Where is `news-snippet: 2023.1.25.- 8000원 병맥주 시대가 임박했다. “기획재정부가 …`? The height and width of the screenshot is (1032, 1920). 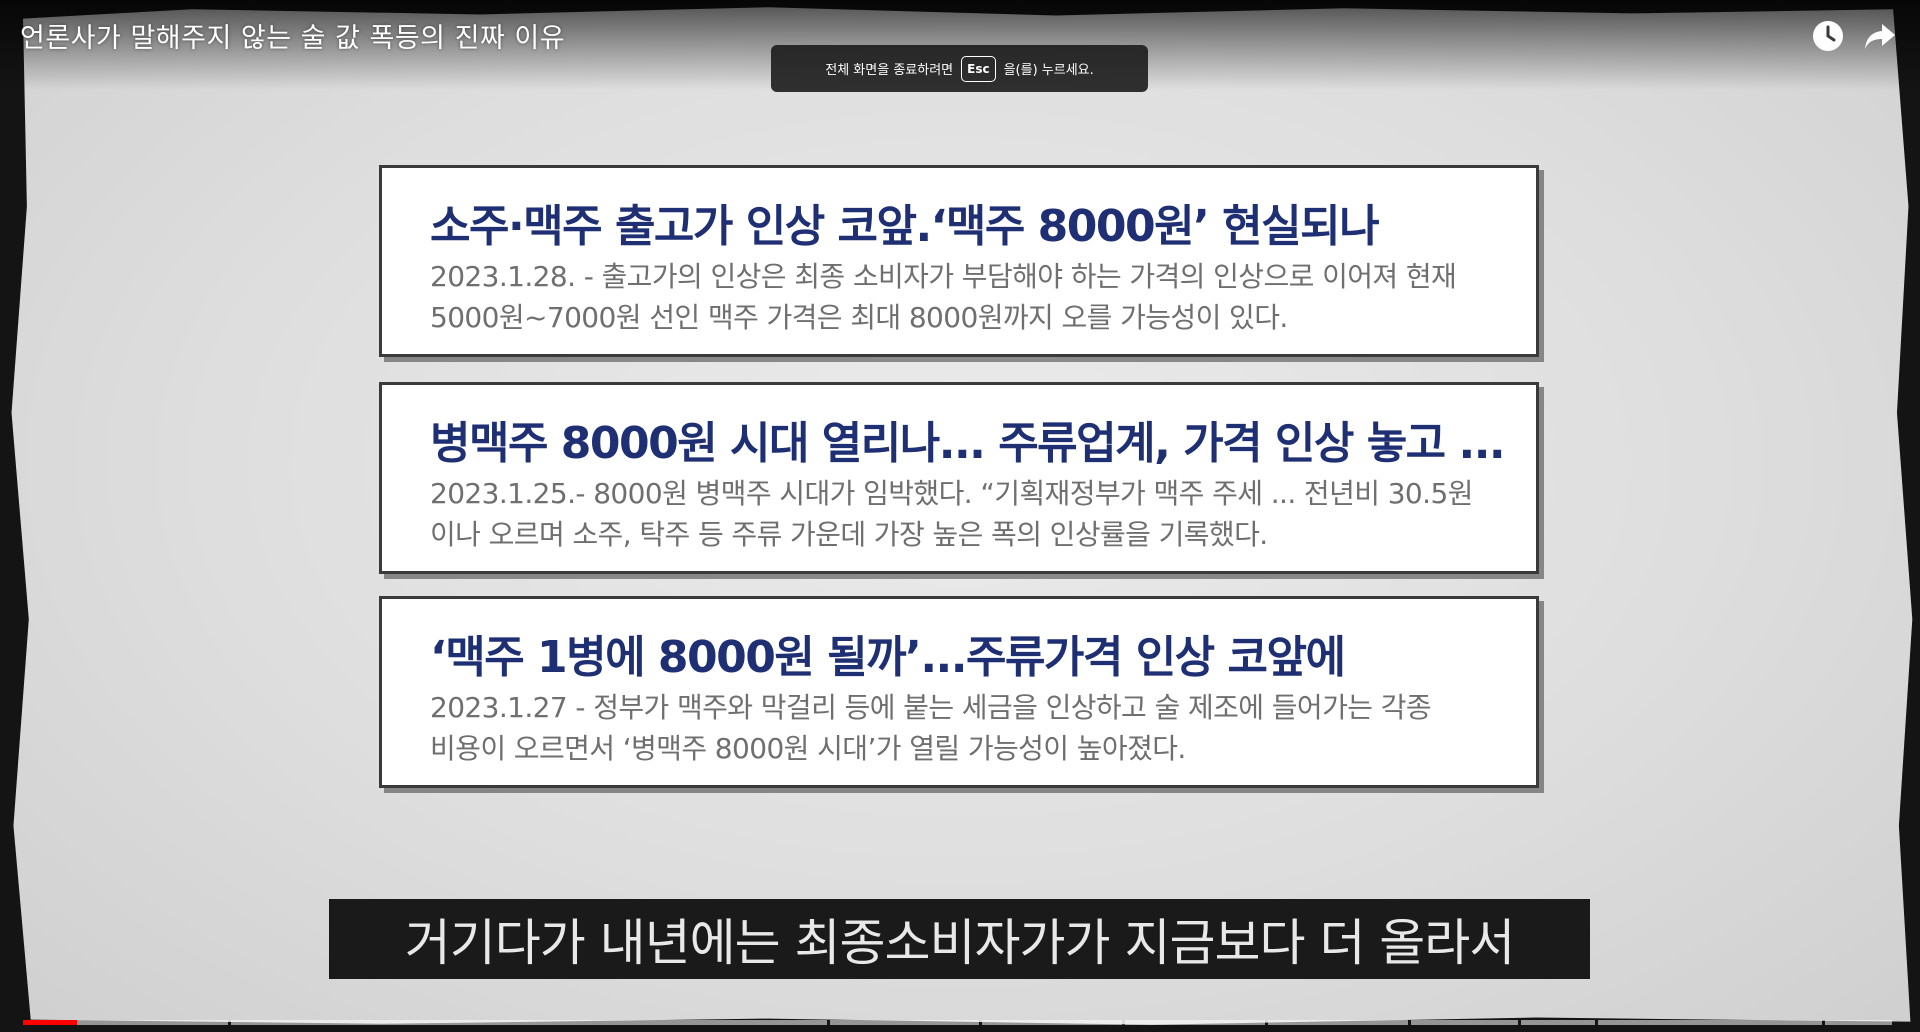 news-snippet: 2023.1.25.- 8000원 병맥주 시대가 임박했다. “기획재정부가 … is located at coordinates (975, 514).